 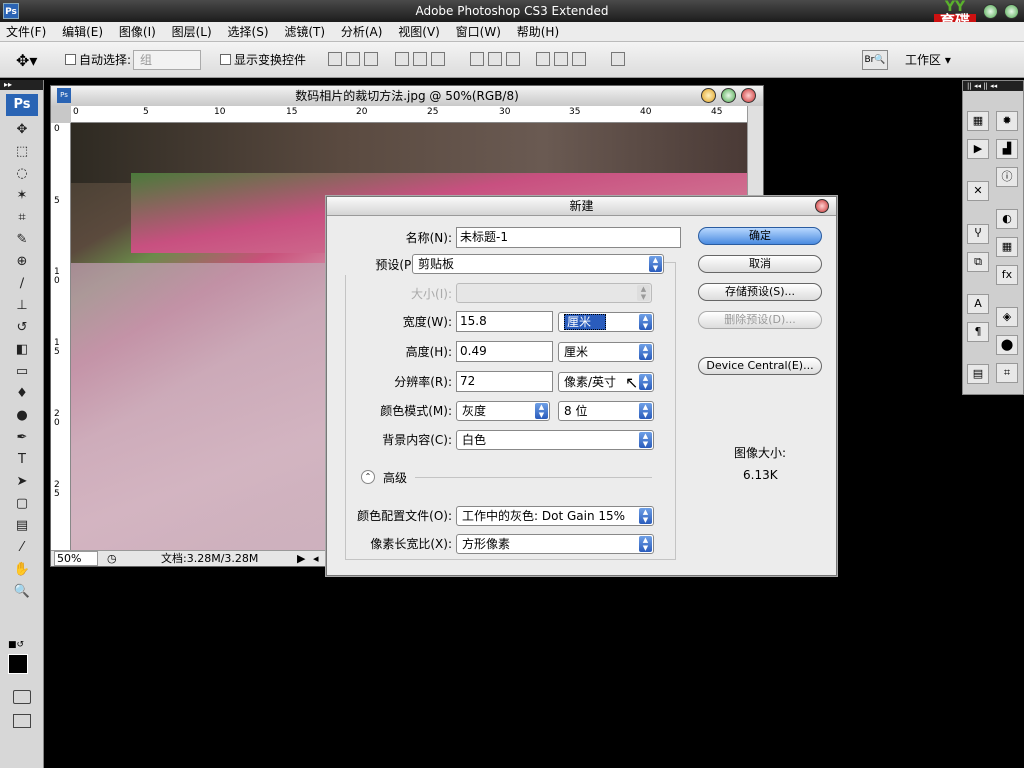 What do you see at coordinates (371, 59) in the screenshot?
I see `align-bottom-icon` at bounding box center [371, 59].